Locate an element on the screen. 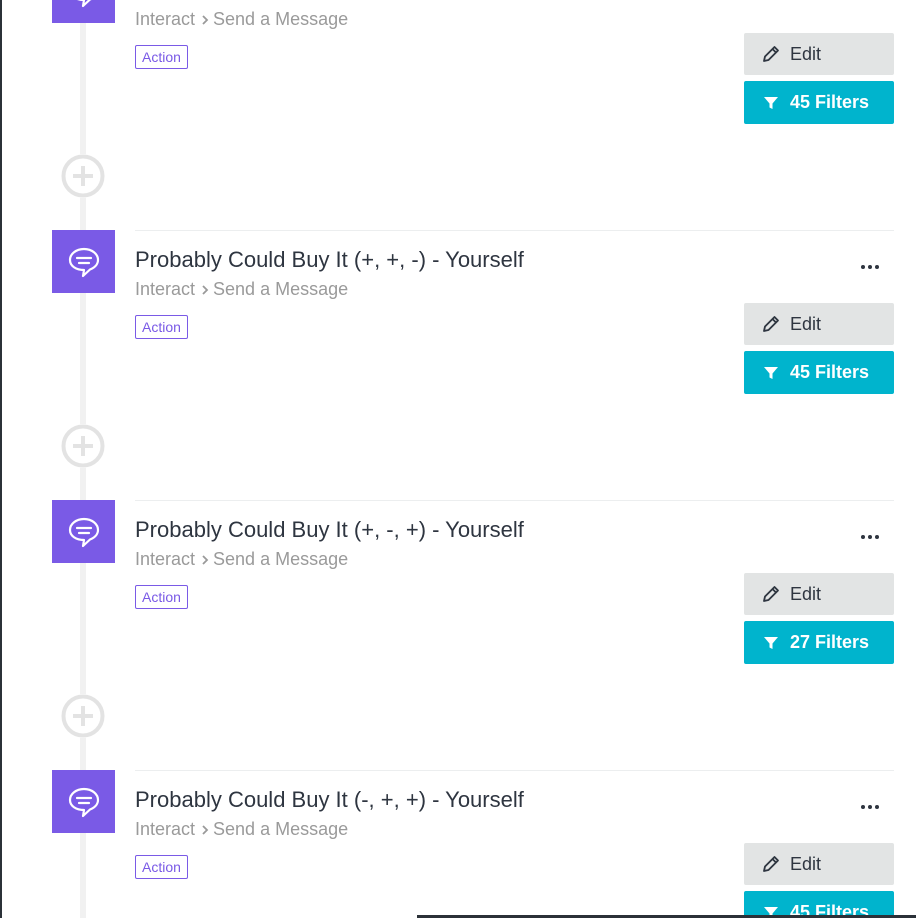 Image resolution: width=916 pixels, height=918 pixels. filters-button: 27 Filters is located at coordinates (819, 642).